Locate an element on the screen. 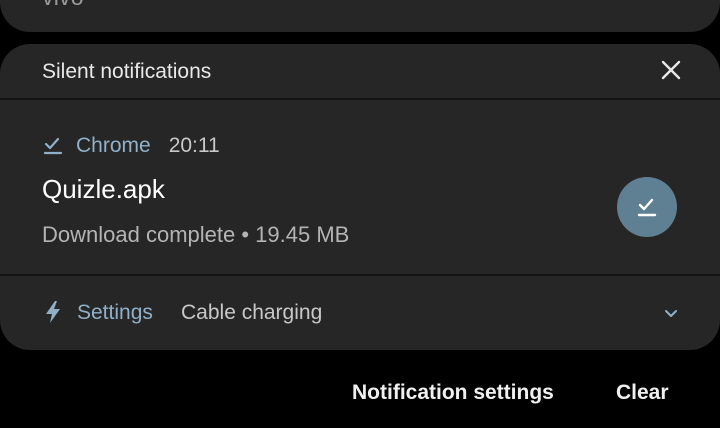 Image resolution: width=720 pixels, height=428 pixels. open-download-button is located at coordinates (647, 207).